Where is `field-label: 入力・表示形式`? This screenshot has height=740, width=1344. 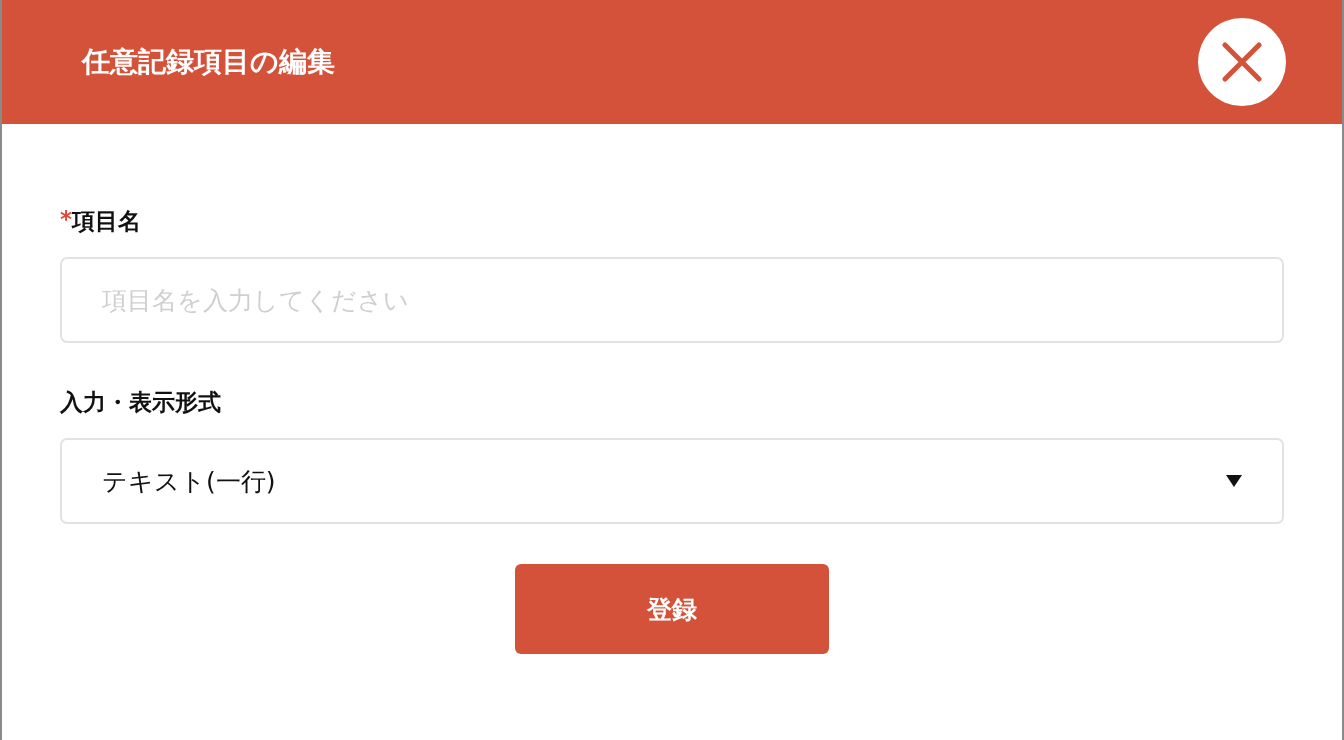 field-label: 入力・表示形式 is located at coordinates (140, 402).